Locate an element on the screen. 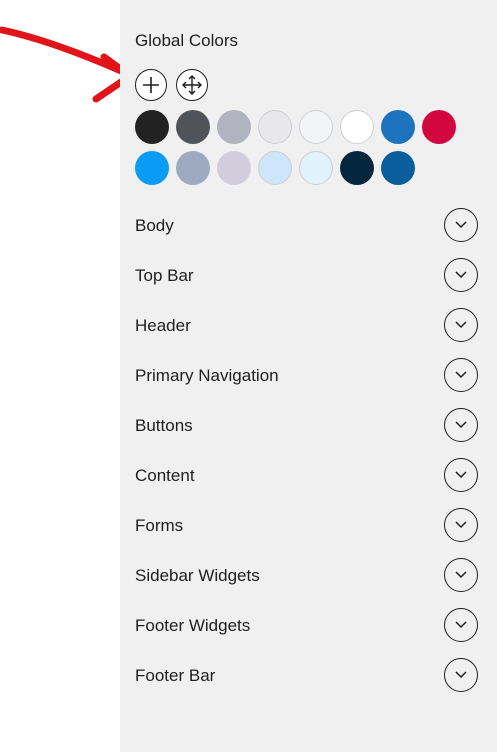 The height and width of the screenshot is (752, 497). section-label-footer-bar: Footer Bar is located at coordinates (175, 675).